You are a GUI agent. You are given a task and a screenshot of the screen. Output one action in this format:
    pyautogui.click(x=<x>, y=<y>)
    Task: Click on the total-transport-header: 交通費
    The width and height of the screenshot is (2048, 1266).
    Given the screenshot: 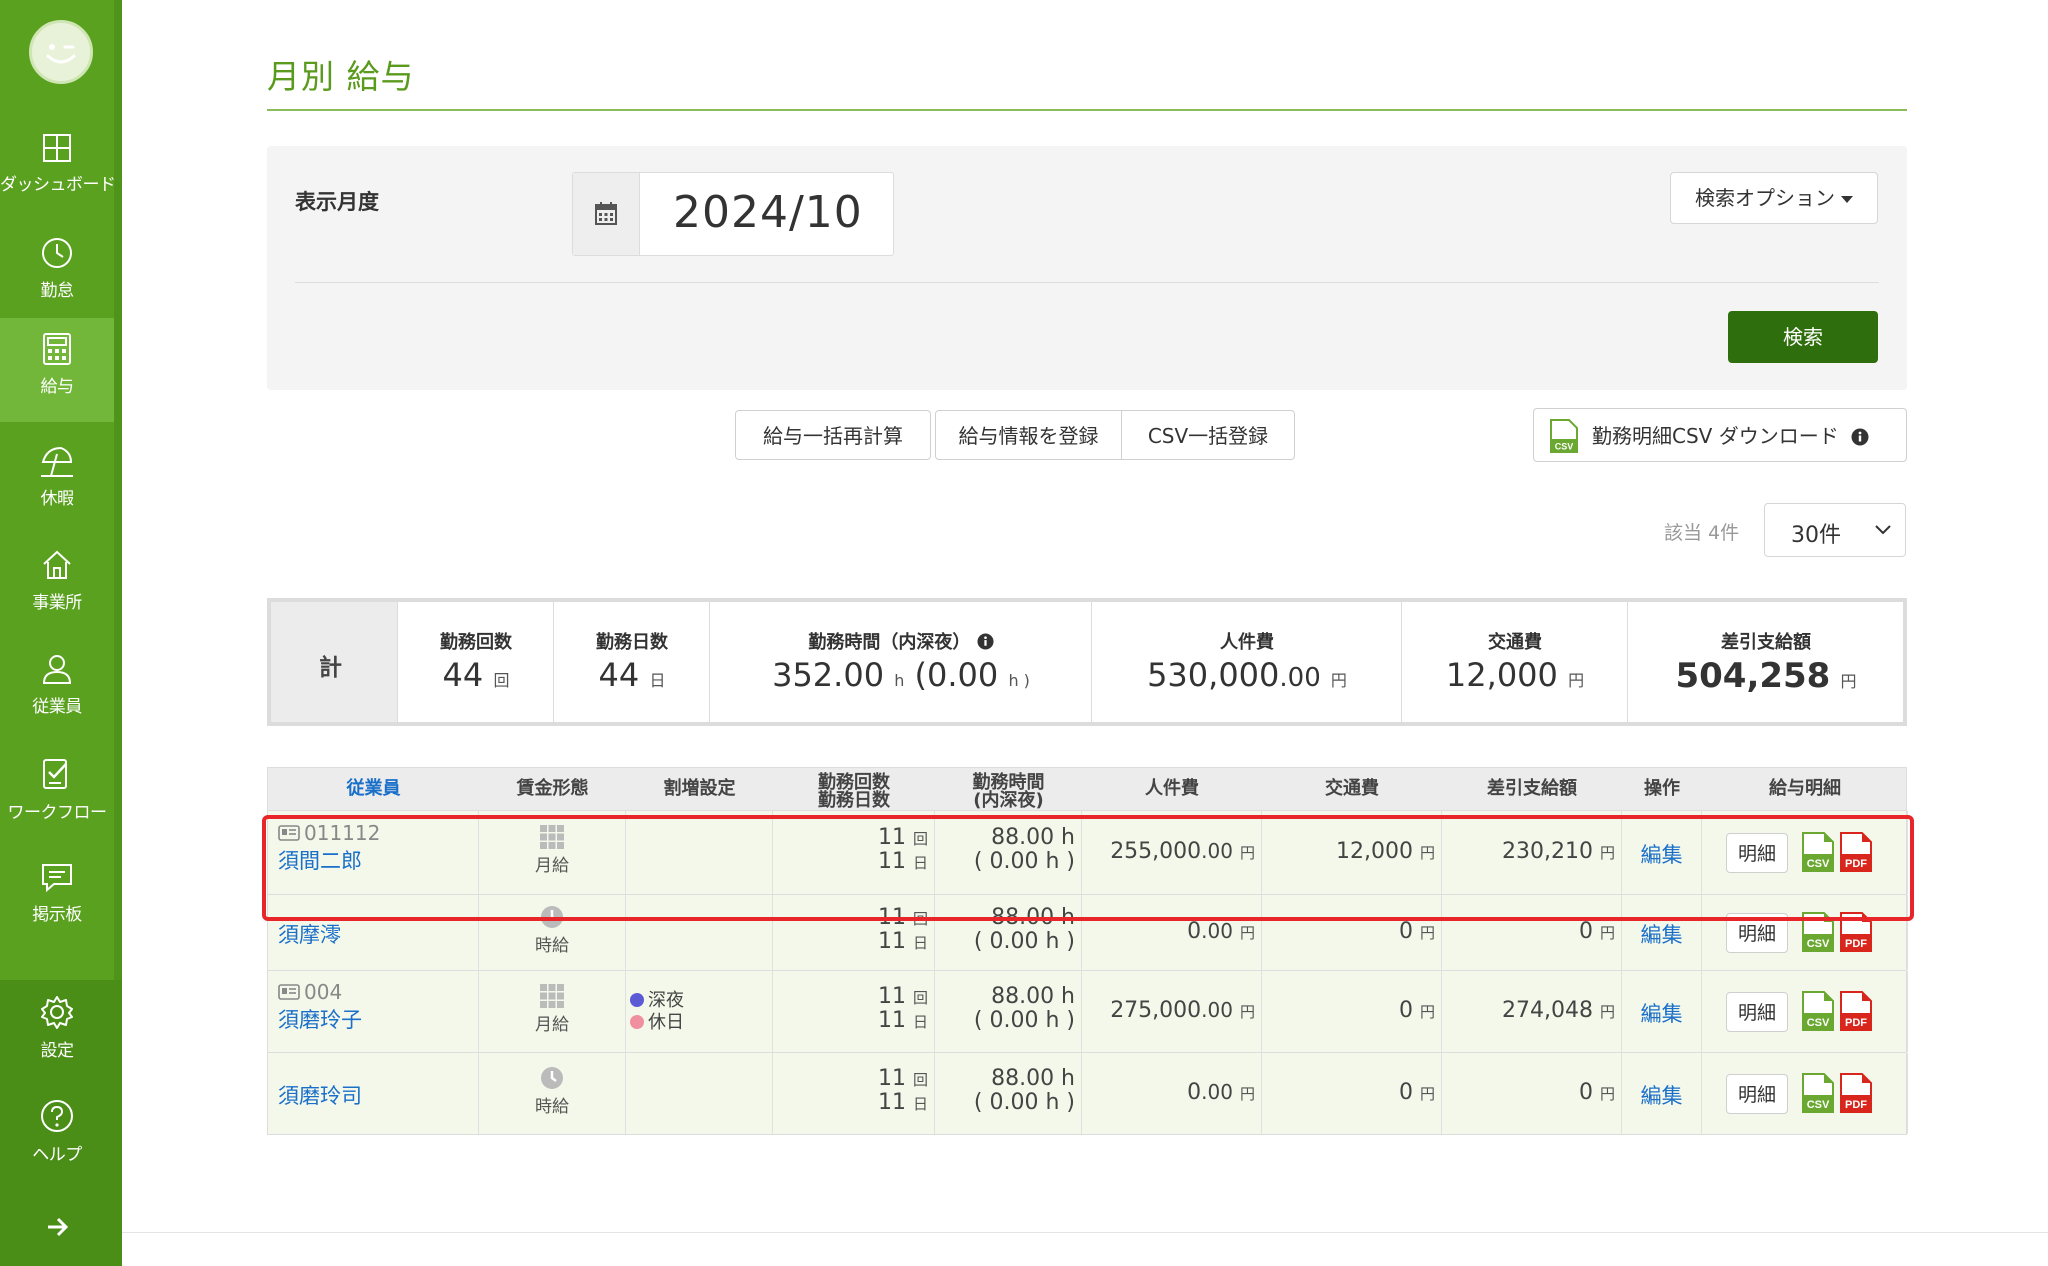 What is the action you would take?
    pyautogui.click(x=1515, y=642)
    